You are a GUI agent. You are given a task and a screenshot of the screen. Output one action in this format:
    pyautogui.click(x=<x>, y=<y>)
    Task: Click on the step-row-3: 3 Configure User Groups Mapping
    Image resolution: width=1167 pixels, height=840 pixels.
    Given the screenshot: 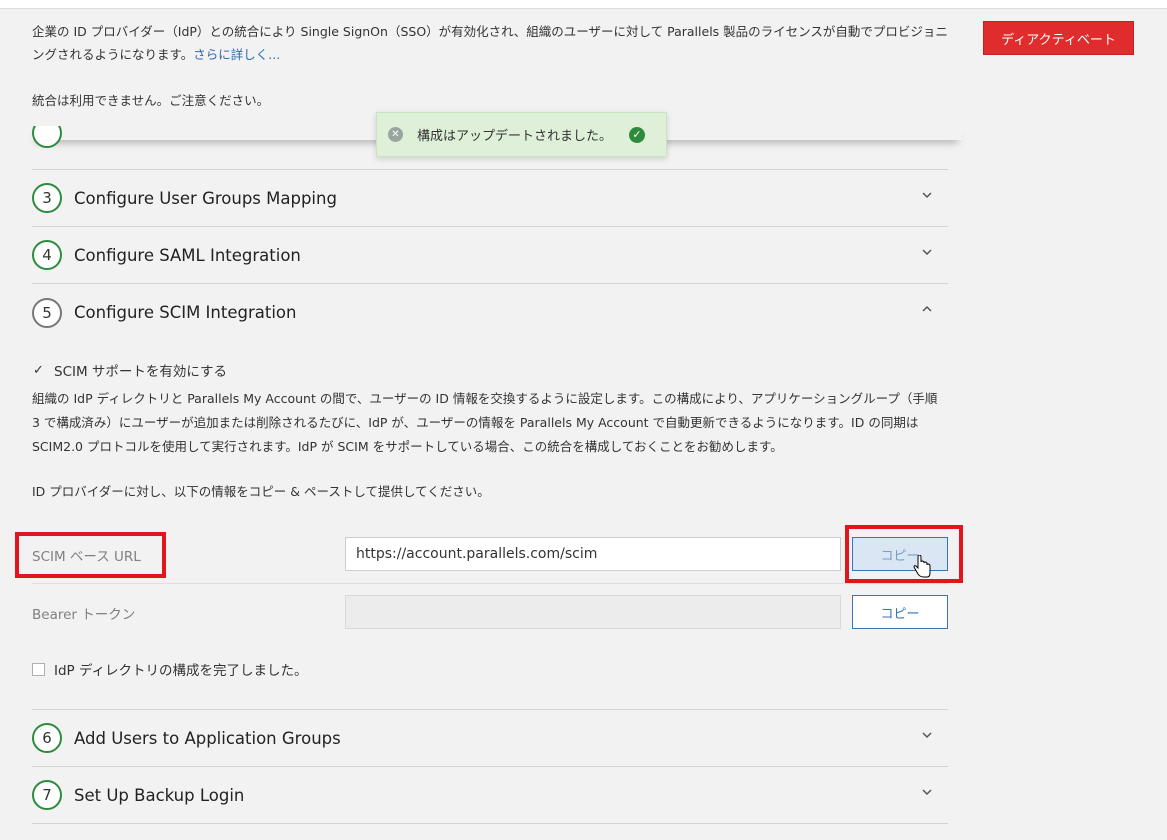 What is the action you would take?
    pyautogui.click(x=490, y=198)
    